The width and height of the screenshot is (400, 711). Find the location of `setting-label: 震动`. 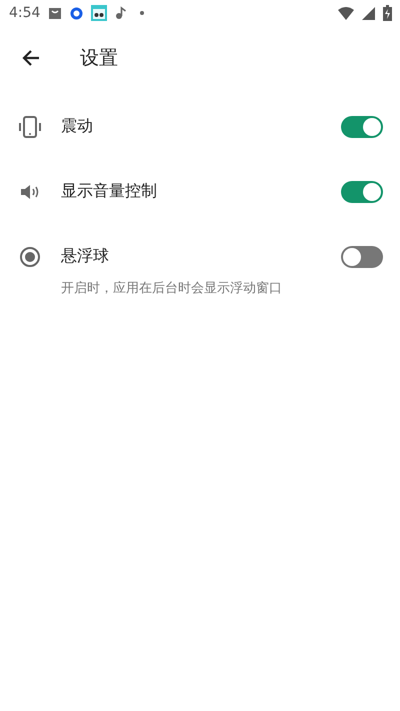

setting-label: 震动 is located at coordinates (77, 126).